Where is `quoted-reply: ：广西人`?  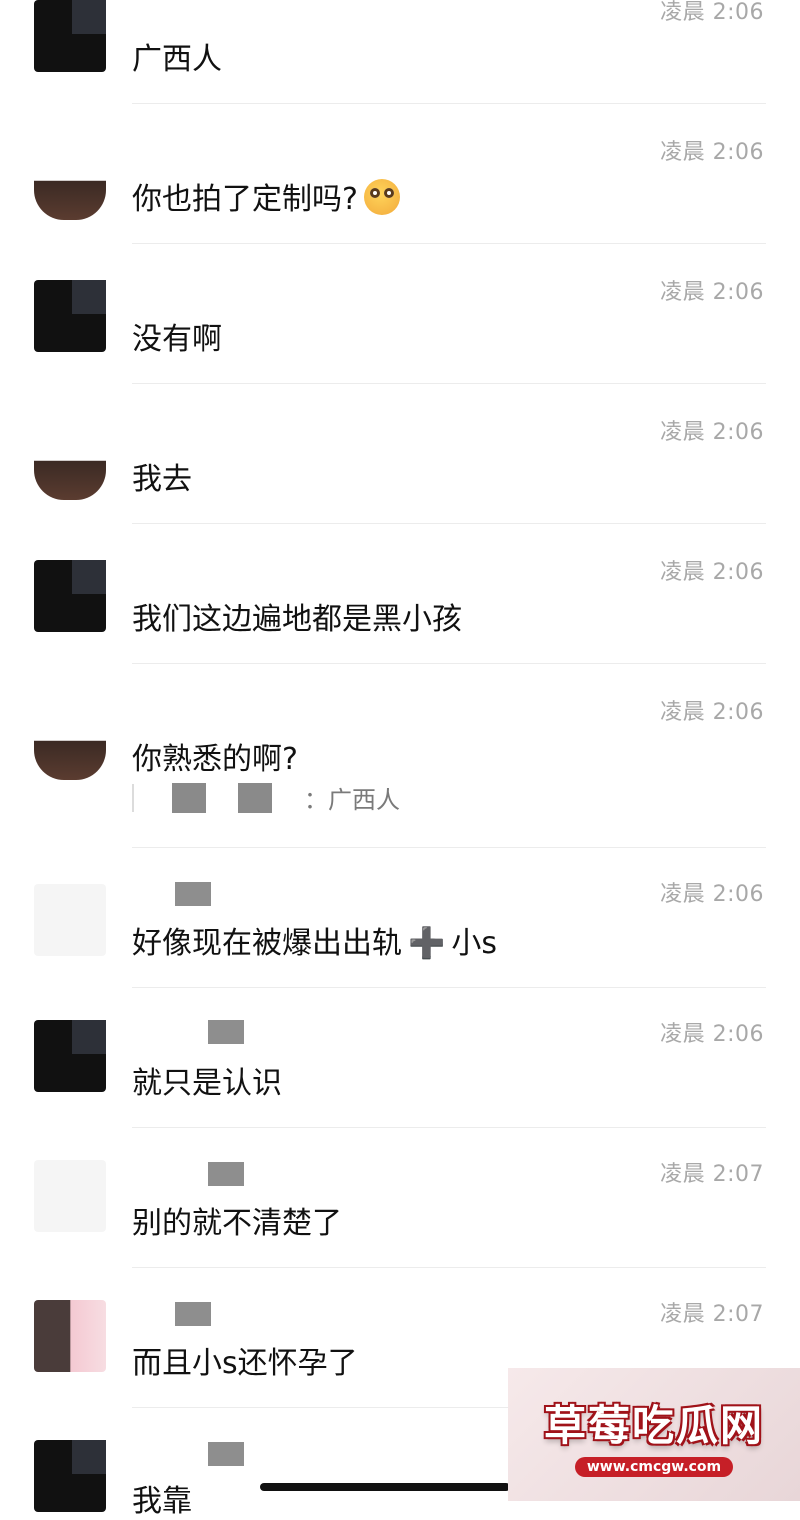 quoted-reply: ：广西人 is located at coordinates (266, 797).